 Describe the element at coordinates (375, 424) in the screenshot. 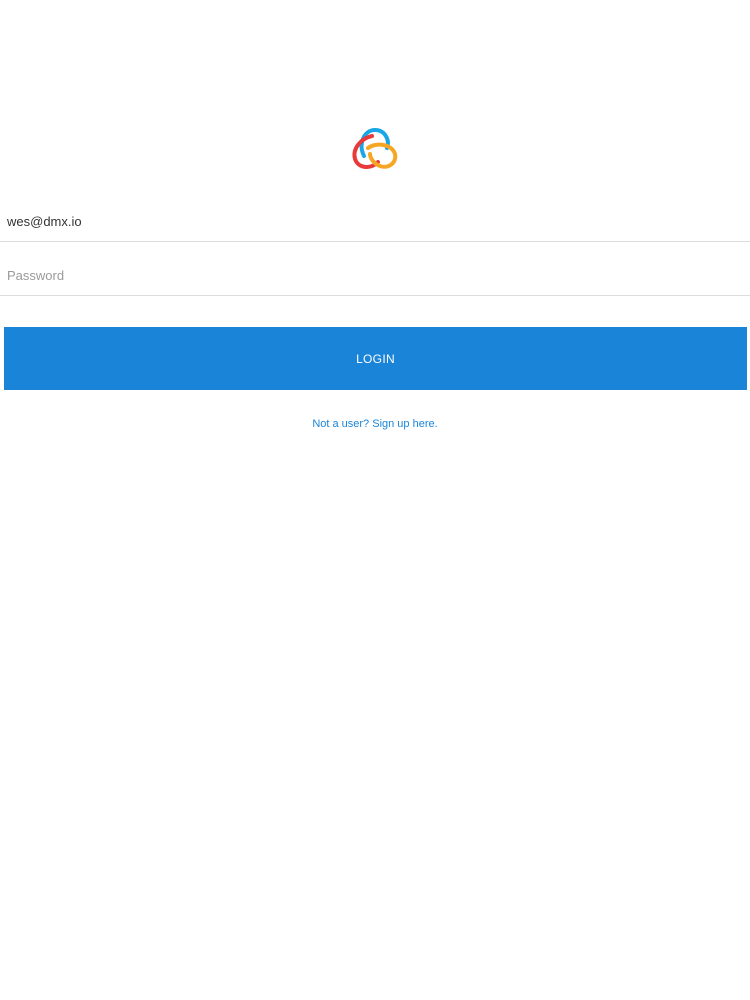

I see `signup-link: Not a user? Sign up here.` at that location.